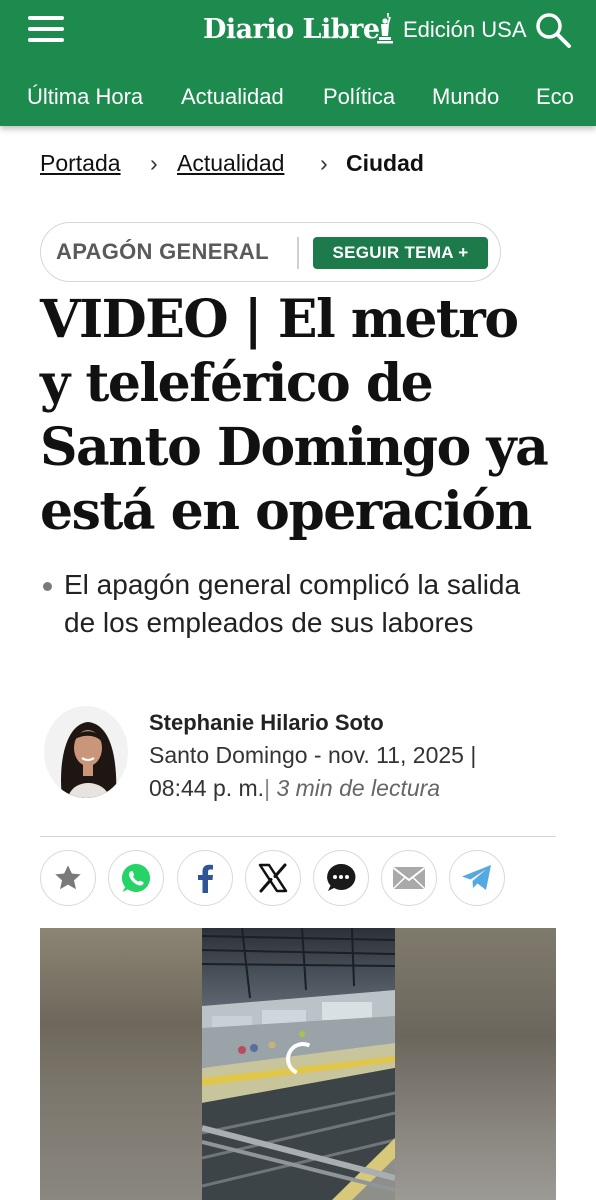 The width and height of the screenshot is (596, 1200). What do you see at coordinates (270, 252) in the screenshot?
I see `topic-tag: APAGÓN GENERAL SEGUIR TEMA +` at bounding box center [270, 252].